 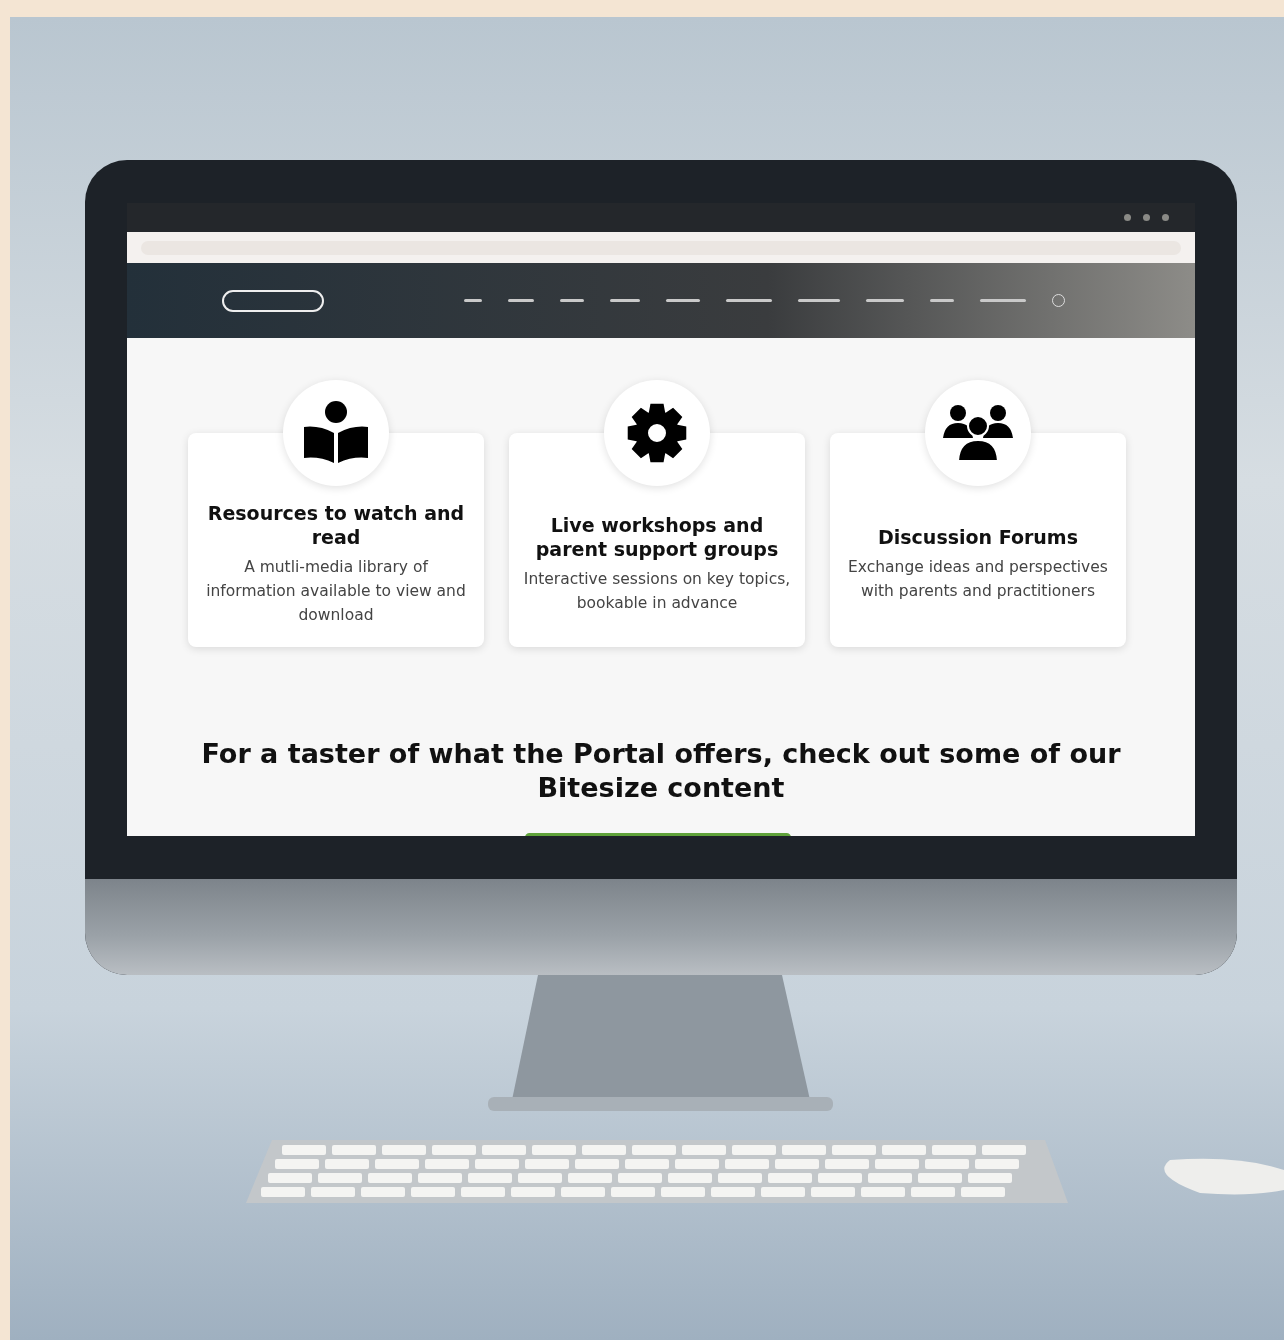 What do you see at coordinates (336, 433) in the screenshot?
I see `reading-person-icon` at bounding box center [336, 433].